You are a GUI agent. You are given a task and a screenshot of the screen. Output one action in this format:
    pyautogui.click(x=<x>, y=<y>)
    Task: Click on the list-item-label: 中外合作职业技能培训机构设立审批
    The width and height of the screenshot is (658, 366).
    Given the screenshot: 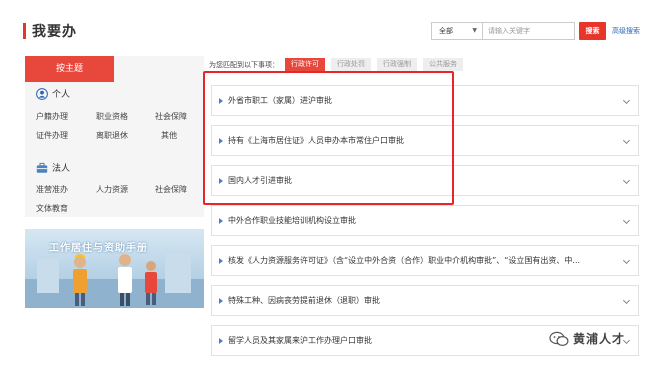 What is the action you would take?
    pyautogui.click(x=292, y=220)
    